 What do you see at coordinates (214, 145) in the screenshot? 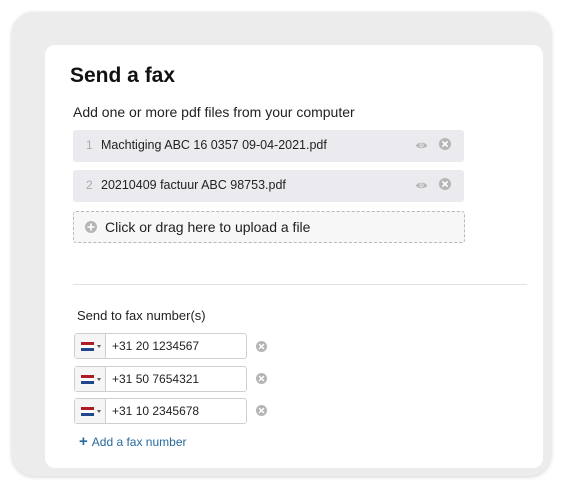
I see `file-name: Machtiging ABC 16 0357 09-04-2021.pdf` at bounding box center [214, 145].